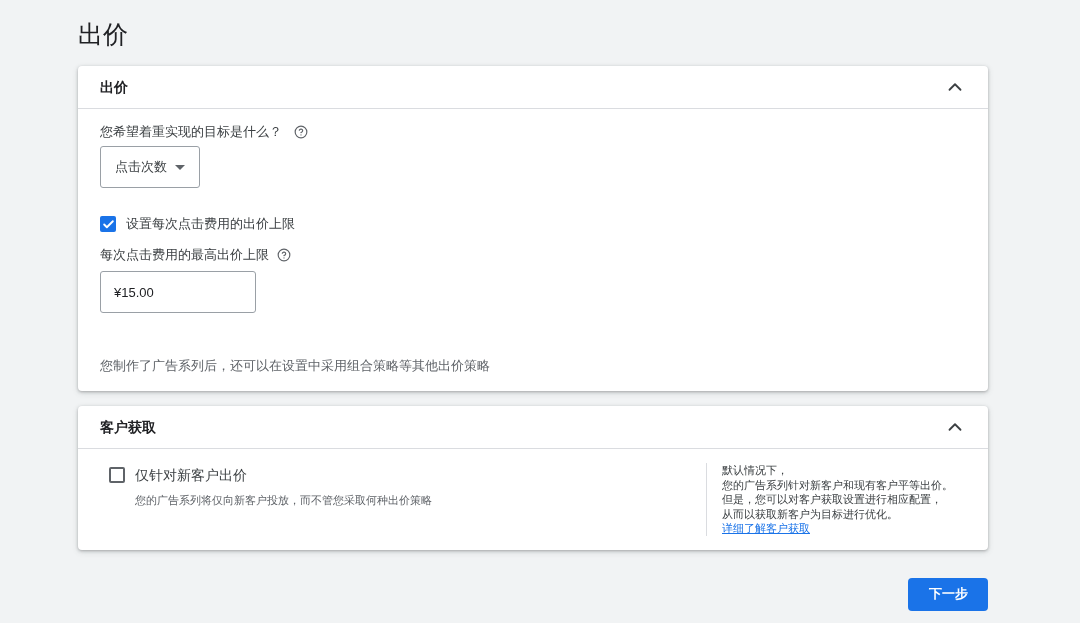  What do you see at coordinates (191, 475) in the screenshot?
I see `checkbox-label: 仅针对新客户出价` at bounding box center [191, 475].